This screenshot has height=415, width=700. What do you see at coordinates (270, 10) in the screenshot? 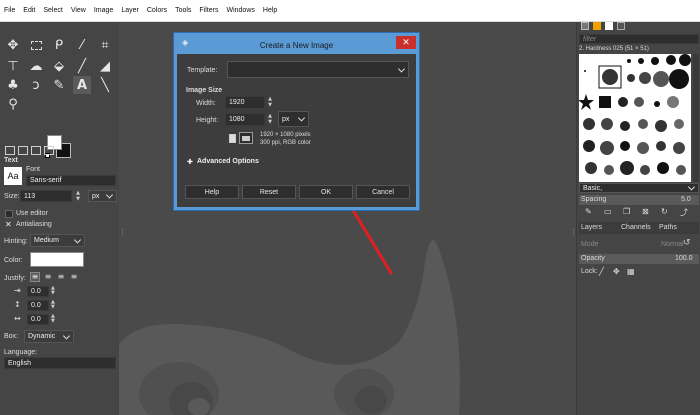
I see `menu-help: Help` at bounding box center [270, 10].